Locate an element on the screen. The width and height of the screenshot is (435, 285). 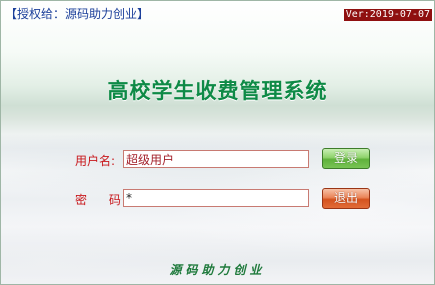
footer-slogan: 源码助力创业 is located at coordinates (217, 270).